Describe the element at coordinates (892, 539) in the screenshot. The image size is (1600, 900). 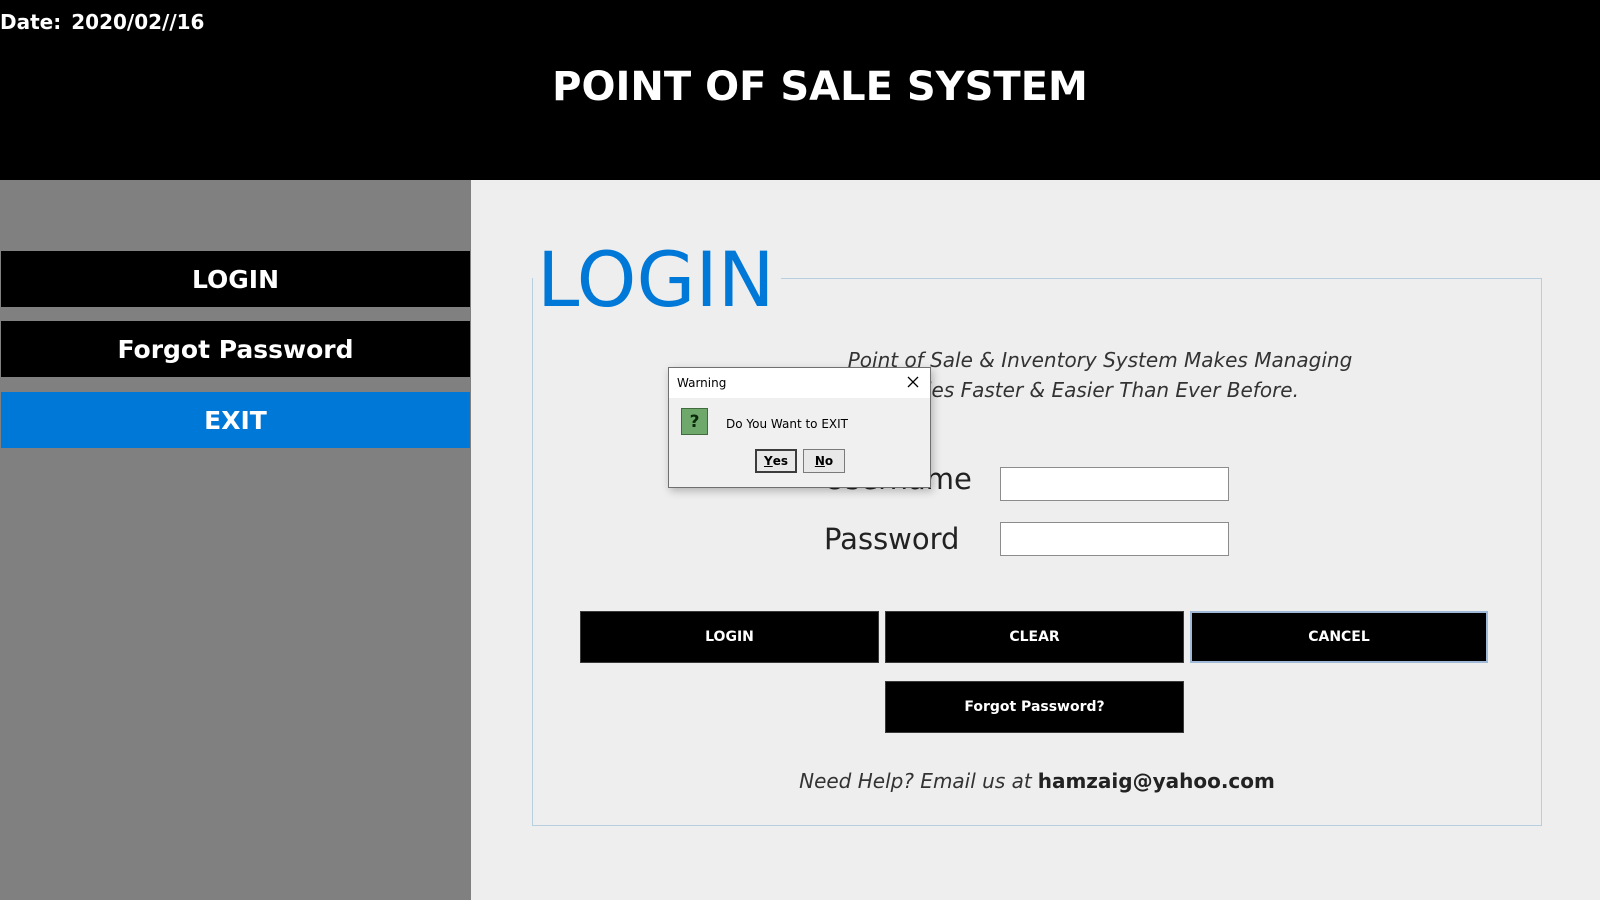
I see `password-label: Password` at that location.